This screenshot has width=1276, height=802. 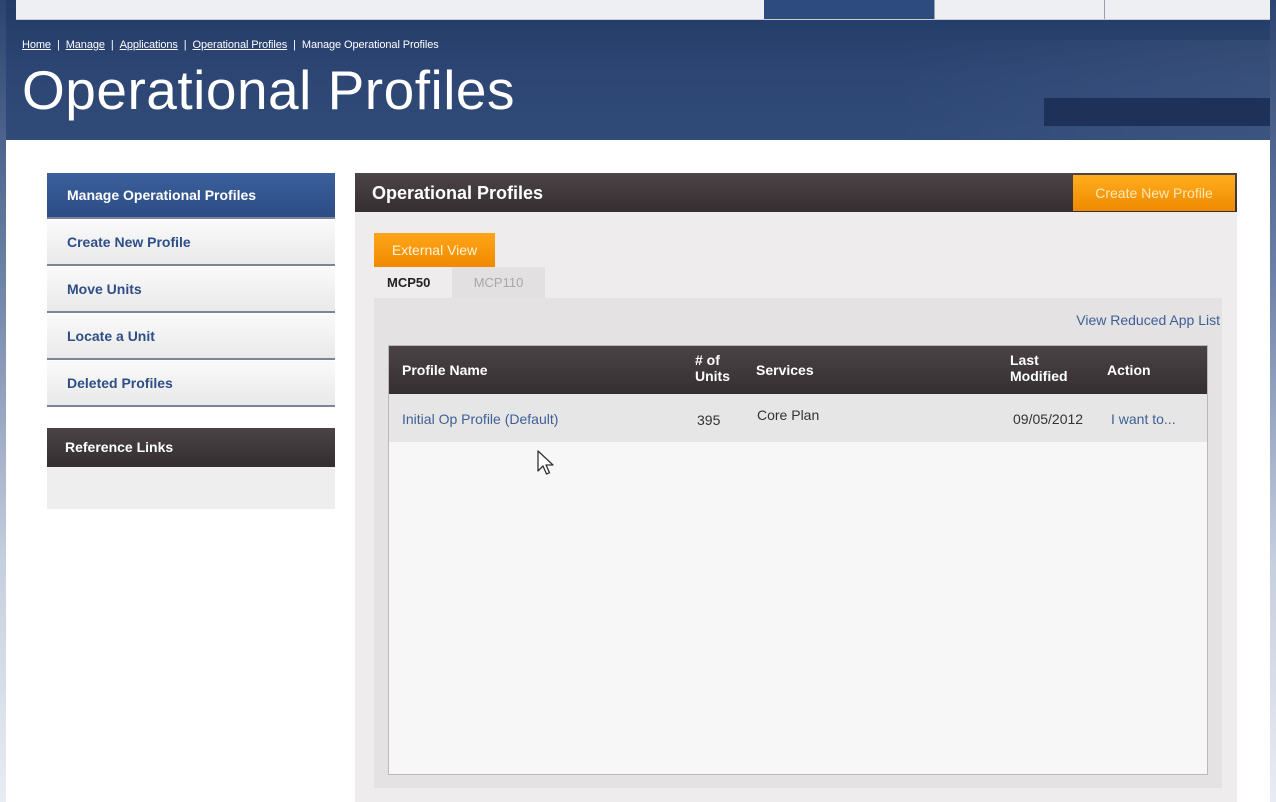 I want to click on external-view-button: External View, so click(x=434, y=250).